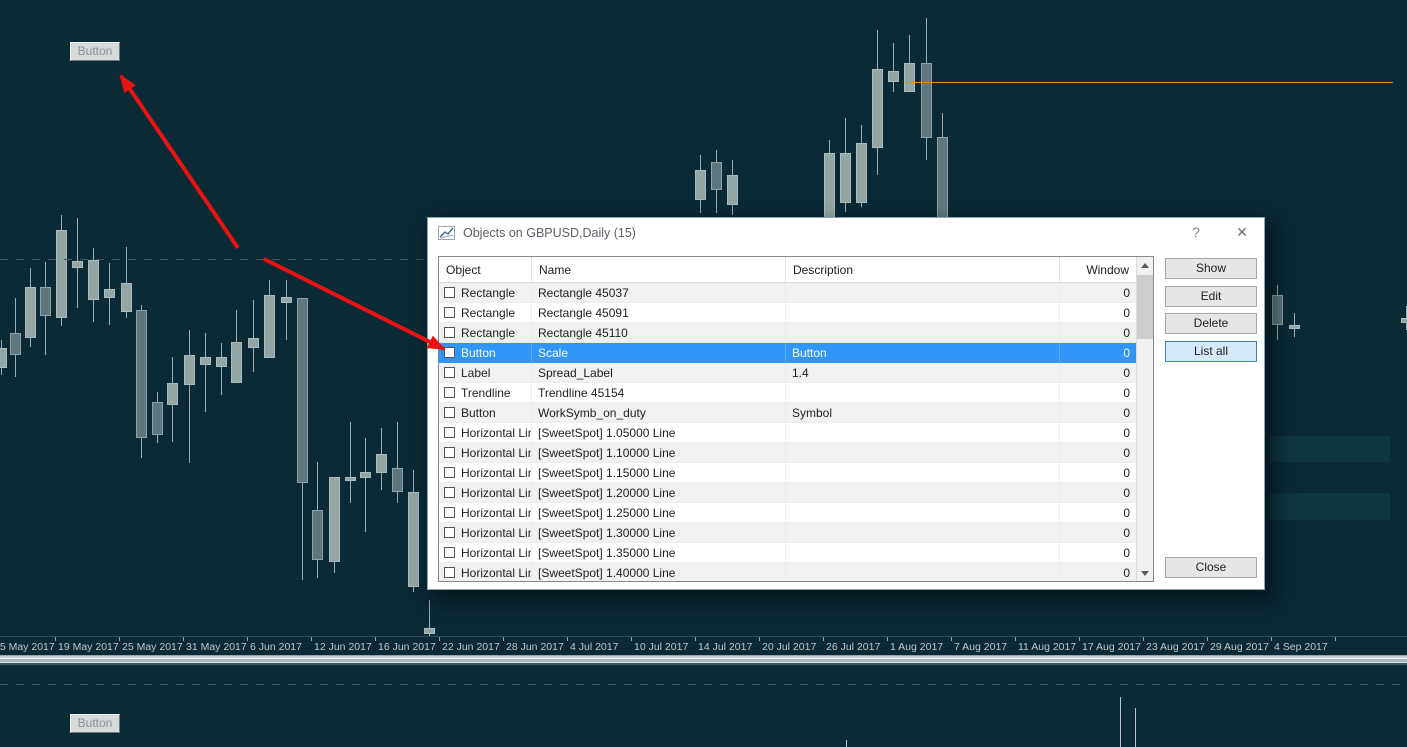  Describe the element at coordinates (659, 432) in the screenshot. I see `cell-name: [SweetSpot] 1.05000 Line` at that location.